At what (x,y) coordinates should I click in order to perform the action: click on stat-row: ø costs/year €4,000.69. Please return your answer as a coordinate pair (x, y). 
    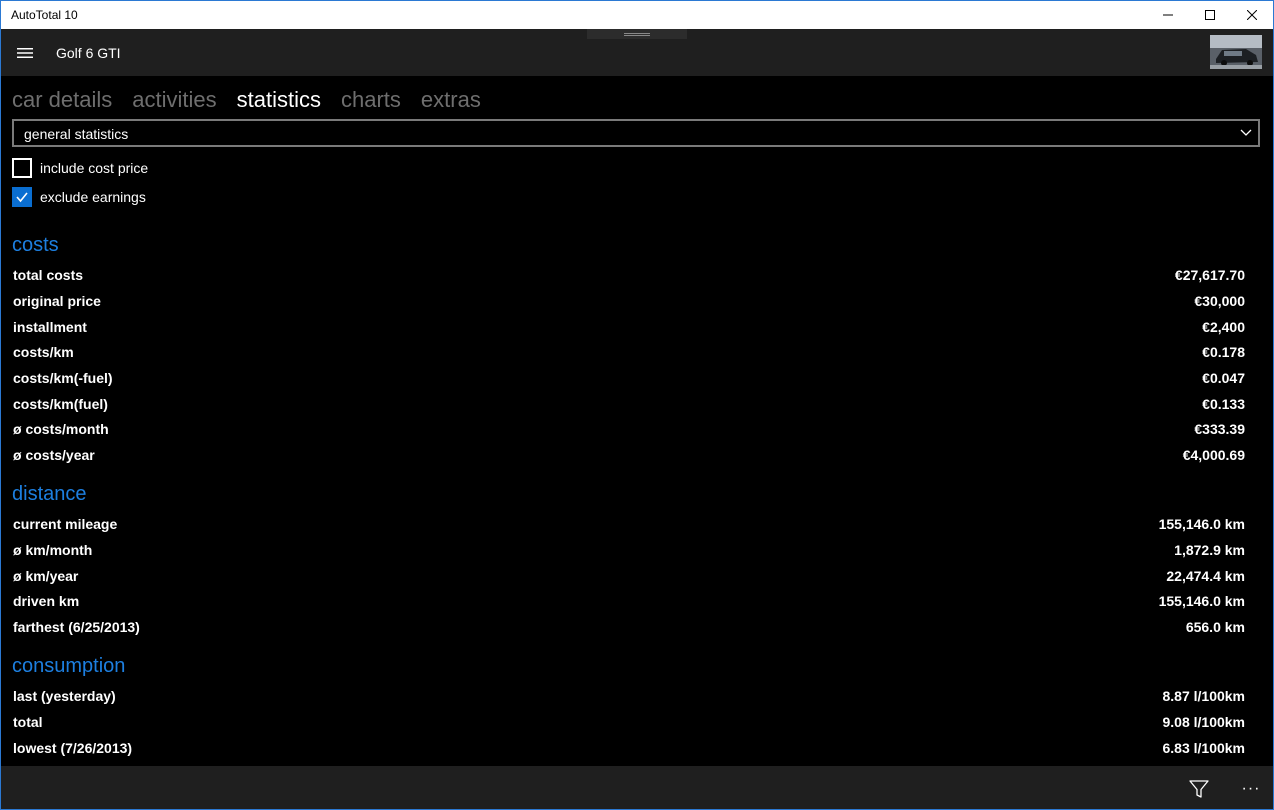
    Looking at the image, I should click on (629, 457).